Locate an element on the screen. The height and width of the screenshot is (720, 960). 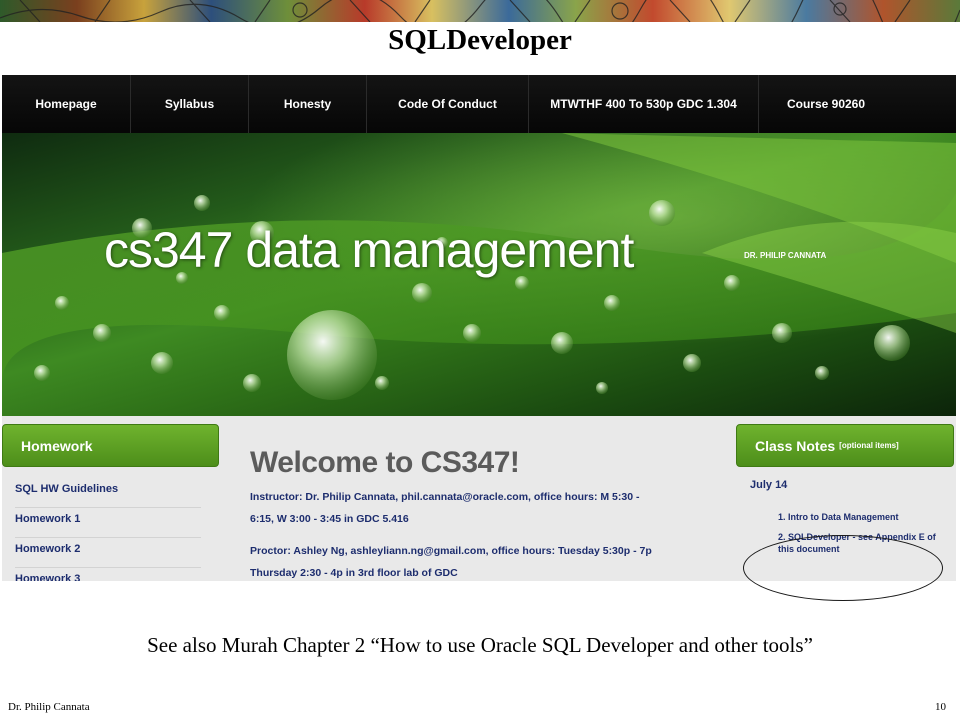
slide-title: SQLDeveloper is located at coordinates (480, 40).